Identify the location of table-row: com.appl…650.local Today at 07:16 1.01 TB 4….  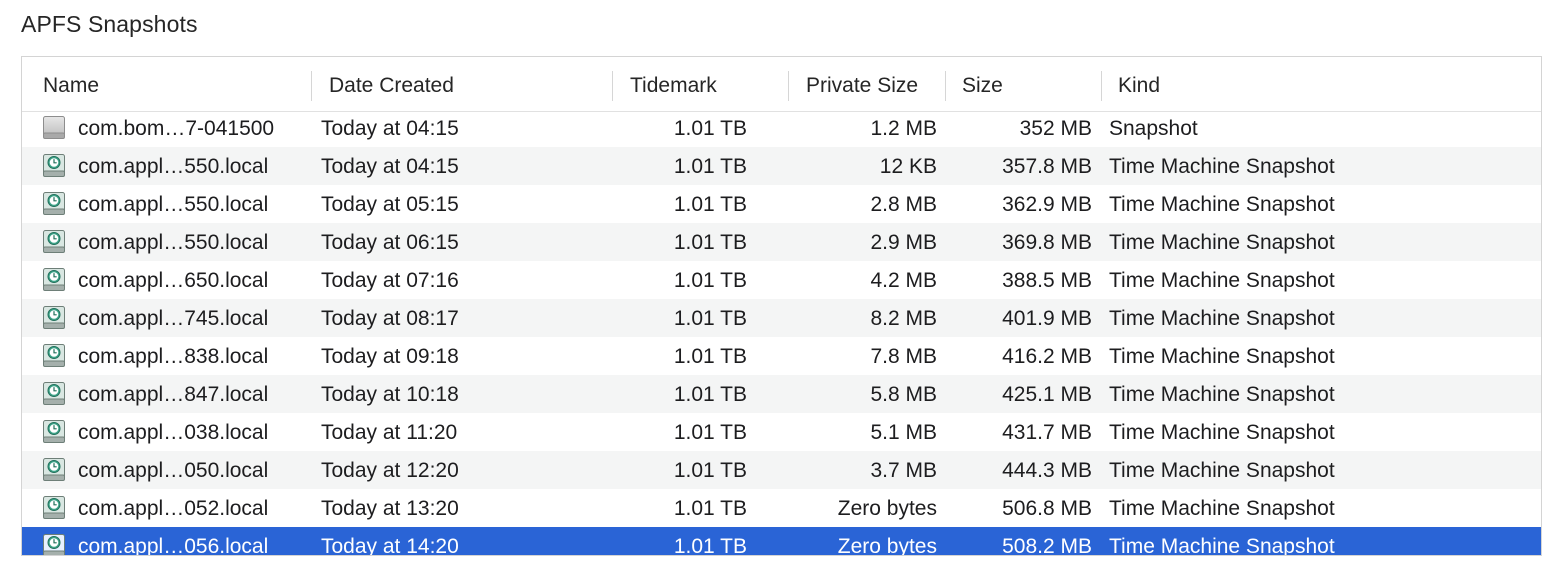
(781, 280).